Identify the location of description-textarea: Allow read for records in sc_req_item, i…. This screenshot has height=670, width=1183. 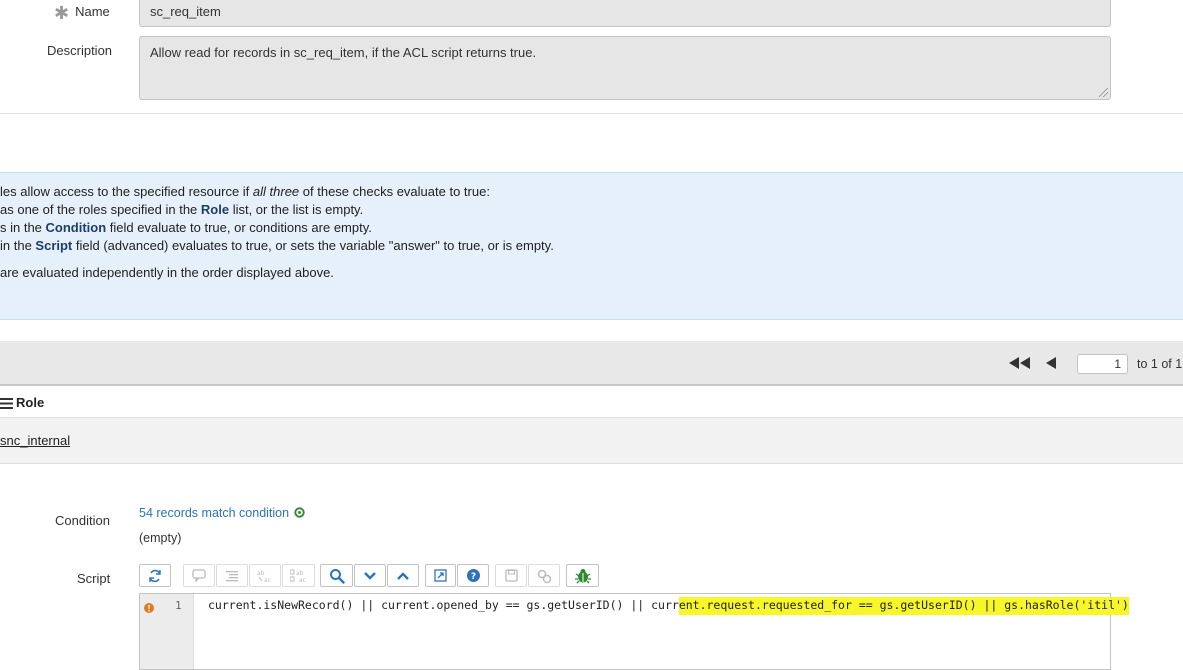
(625, 68).